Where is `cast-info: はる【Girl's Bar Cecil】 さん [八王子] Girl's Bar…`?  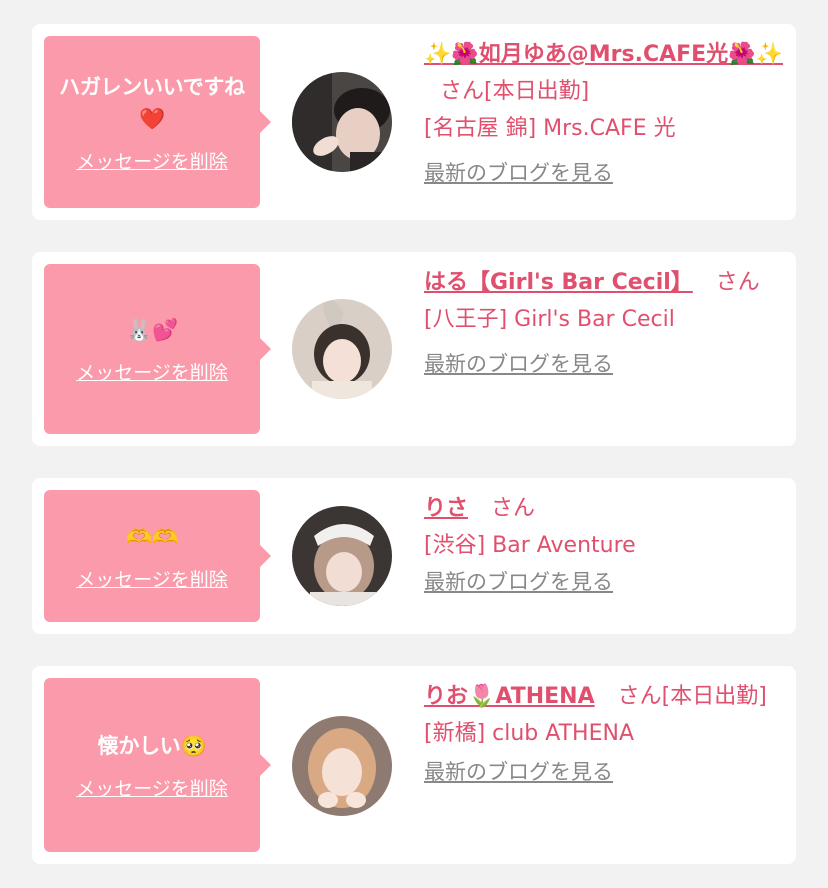
cast-info: はる【Girl's Bar Cecil】 さん [八王子] Girl's Bar… is located at coordinates (604, 323).